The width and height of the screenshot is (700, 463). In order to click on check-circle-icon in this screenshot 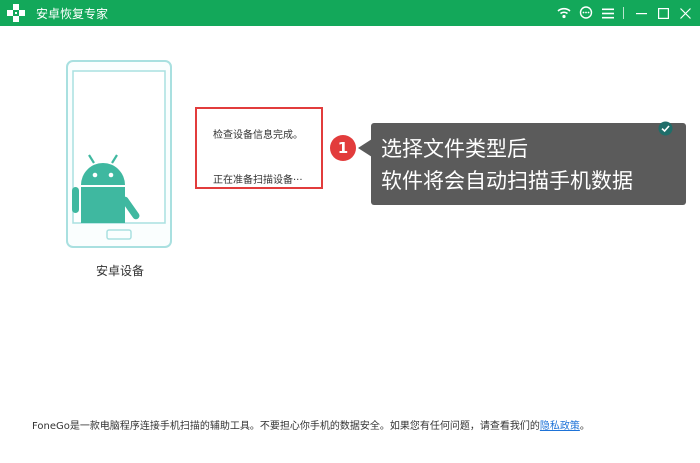, I will do `click(665, 128)`.